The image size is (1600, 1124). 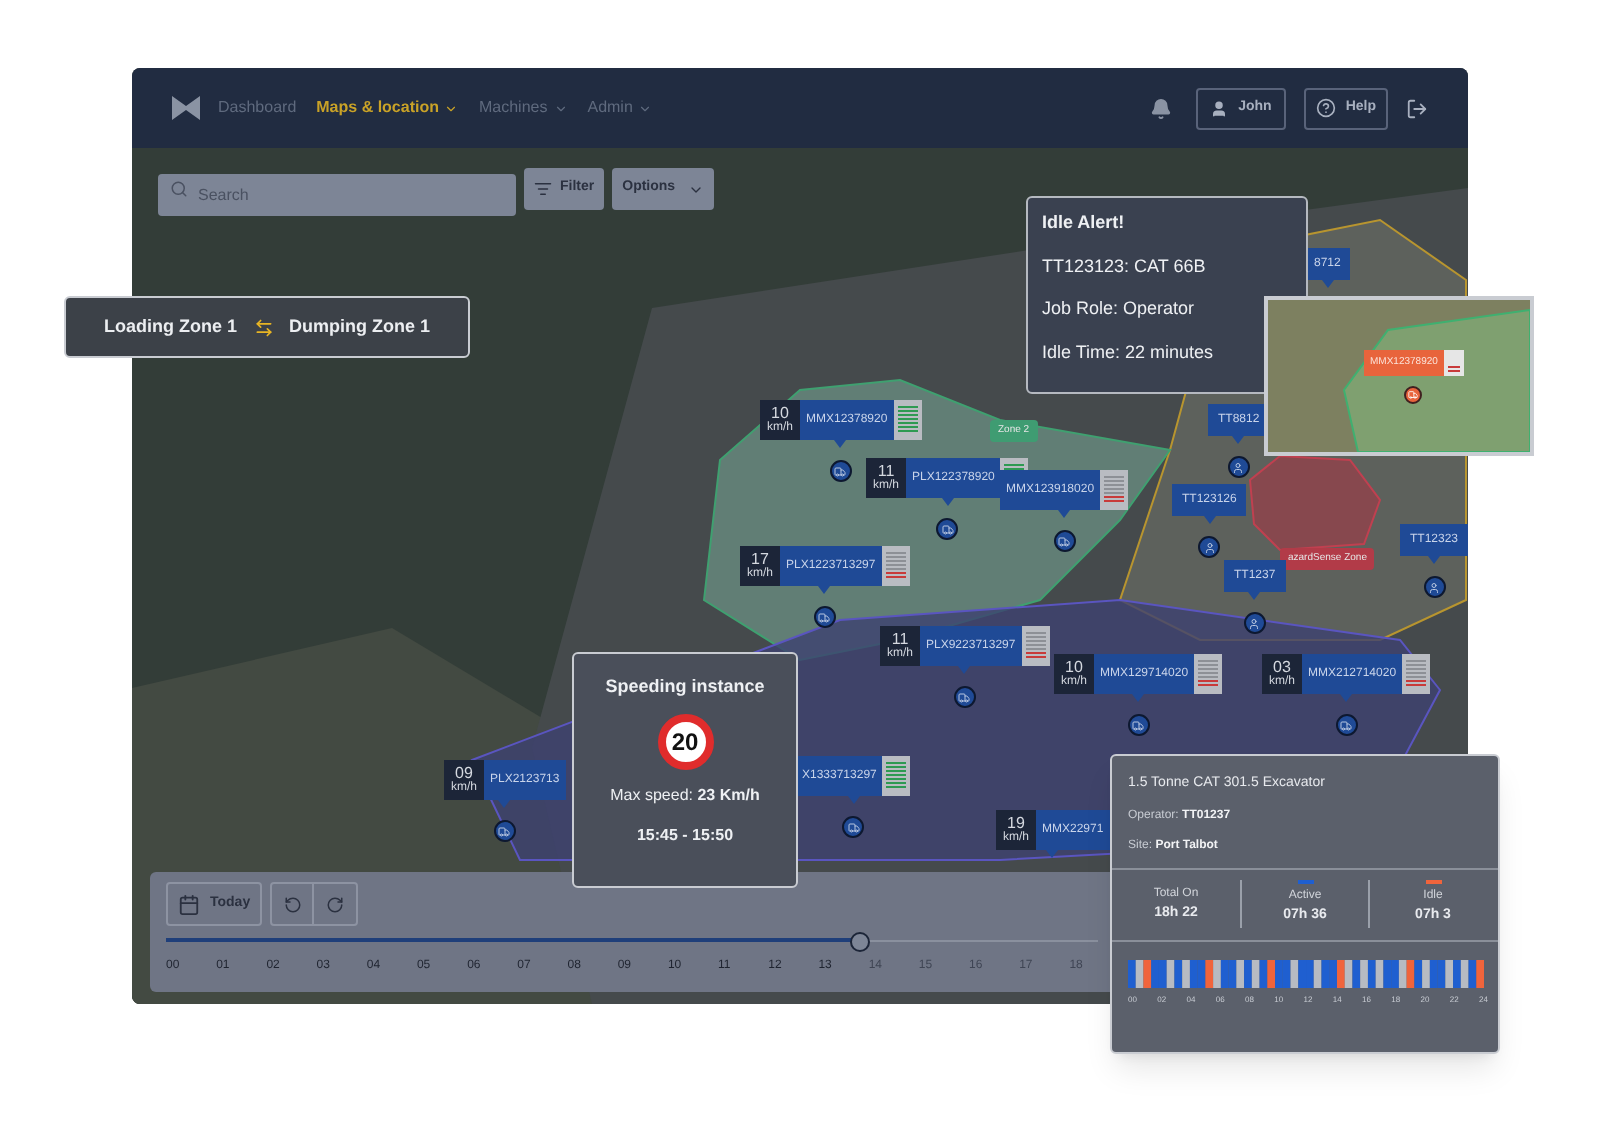 What do you see at coordinates (1453, 363) in the screenshot?
I see `gauge-icon` at bounding box center [1453, 363].